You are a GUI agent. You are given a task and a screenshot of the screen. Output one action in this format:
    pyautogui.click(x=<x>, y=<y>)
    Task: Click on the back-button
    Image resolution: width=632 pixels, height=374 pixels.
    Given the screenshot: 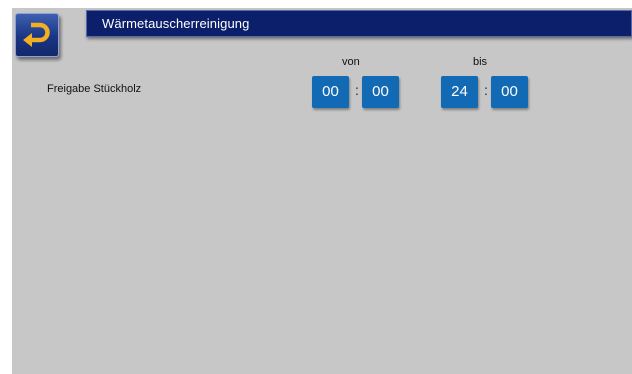 What is the action you would take?
    pyautogui.click(x=37, y=35)
    